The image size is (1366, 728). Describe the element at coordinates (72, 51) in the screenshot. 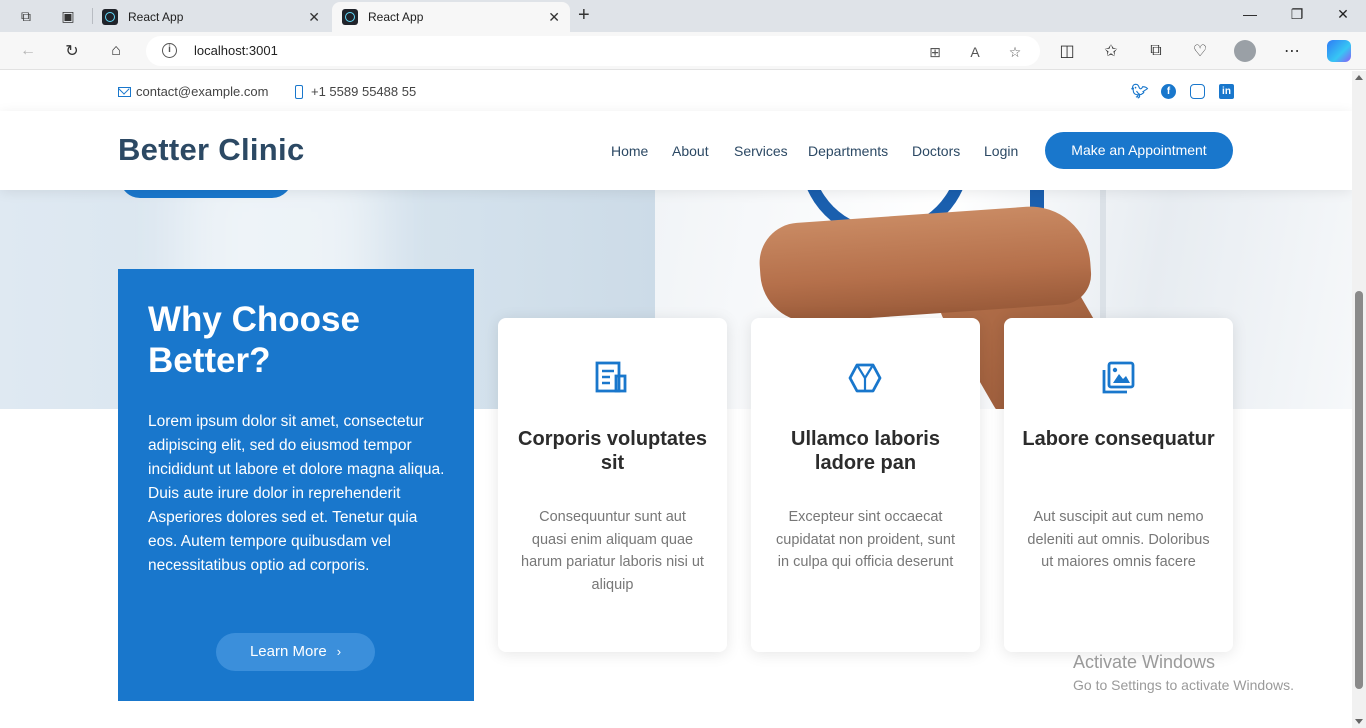

I see `refresh-icon: ↻` at that location.